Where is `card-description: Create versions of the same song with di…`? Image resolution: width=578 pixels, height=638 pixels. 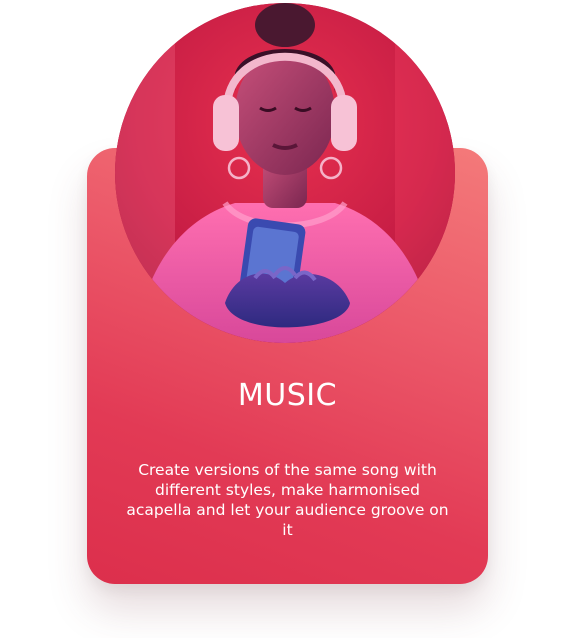
card-description: Create versions of the same song with di… is located at coordinates (287, 500).